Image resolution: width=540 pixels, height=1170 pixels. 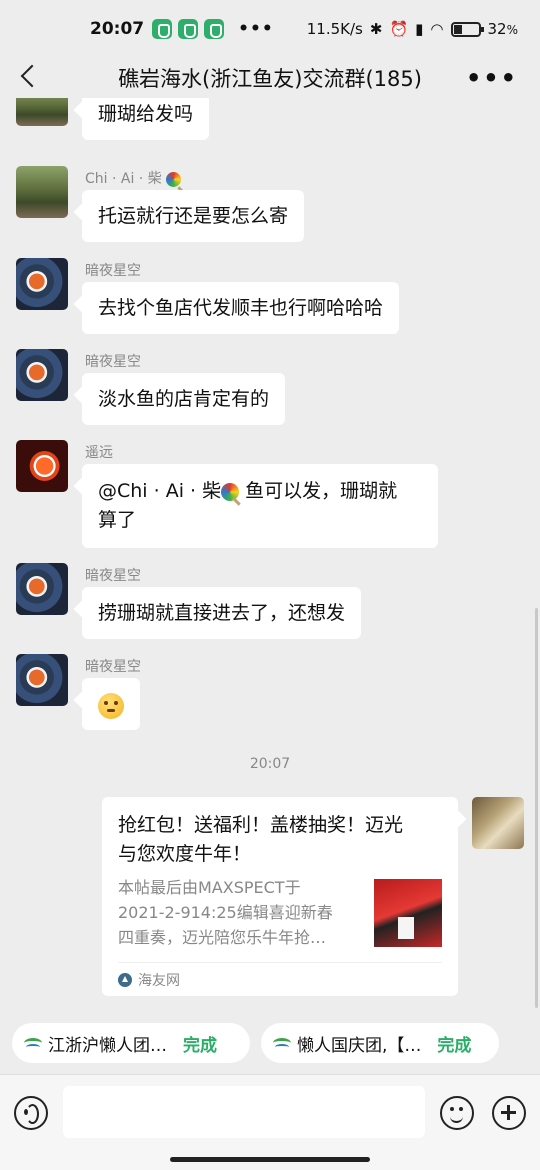 I want to click on mention: @Chi · Ai · 柴, so click(x=159, y=491).